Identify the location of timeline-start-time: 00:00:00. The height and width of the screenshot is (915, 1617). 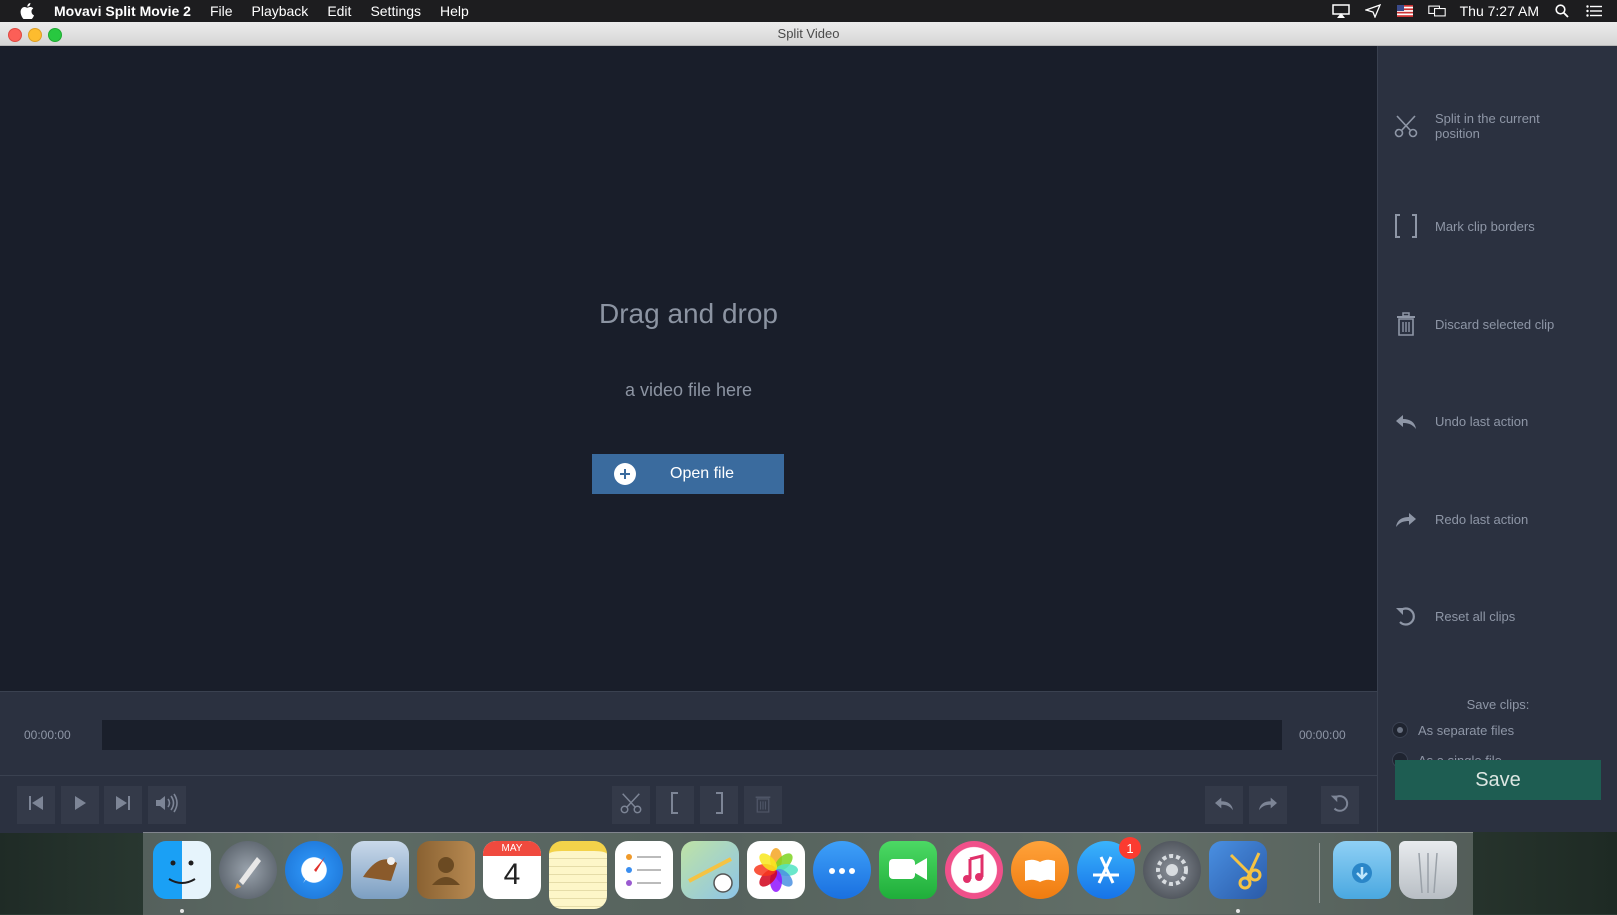
(47, 735).